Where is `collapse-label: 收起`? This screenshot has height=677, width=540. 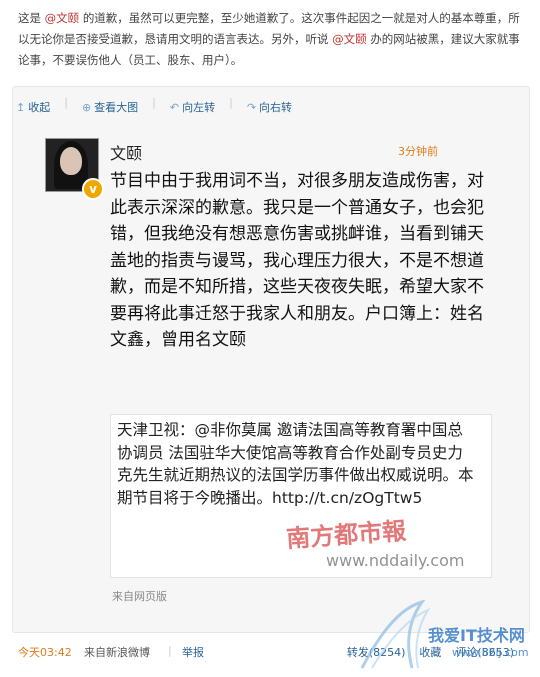 collapse-label: 收起 is located at coordinates (39, 107).